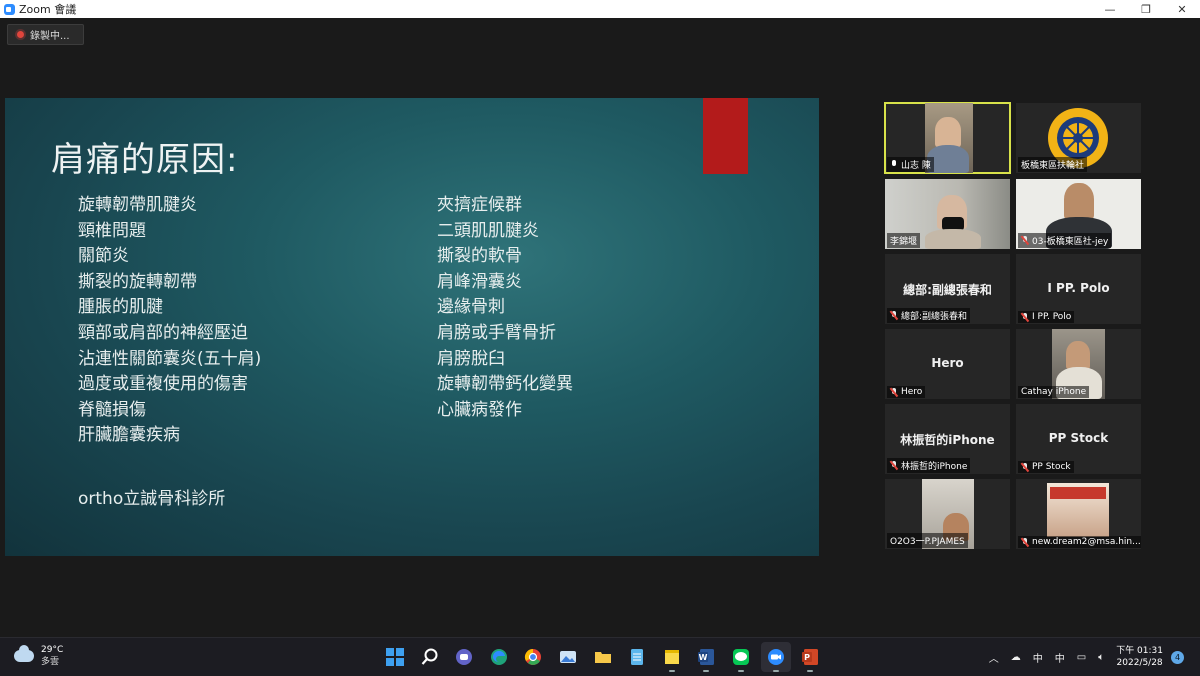  I want to click on participant-tile: 總部:副總張春和 總部:副總張春和, so click(947, 289).